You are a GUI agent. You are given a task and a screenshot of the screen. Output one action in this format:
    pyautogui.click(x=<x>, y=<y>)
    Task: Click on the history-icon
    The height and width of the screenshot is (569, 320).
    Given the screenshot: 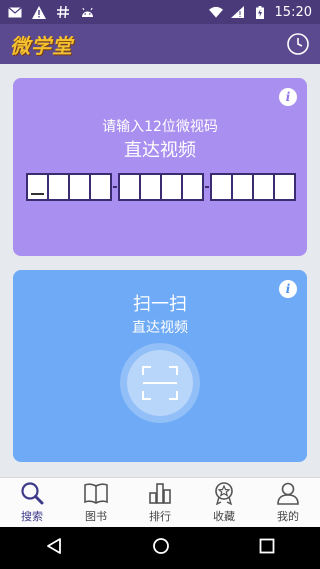 What is the action you would take?
    pyautogui.click(x=298, y=44)
    